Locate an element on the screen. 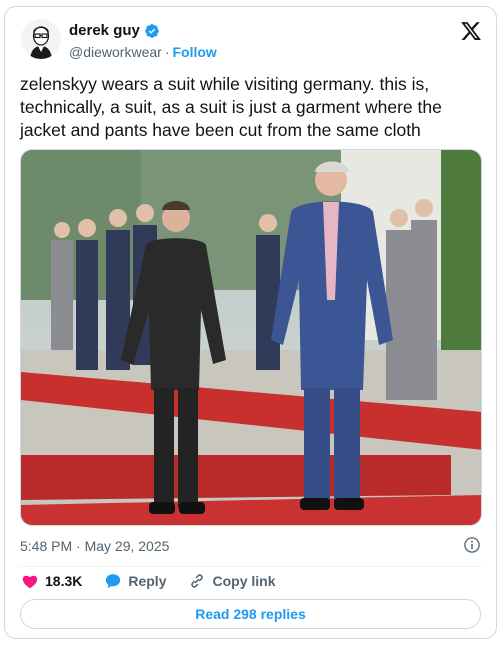 This screenshot has width=503, height=646. action-bar: 18.3K Reply Copy link is located at coordinates (159, 581).